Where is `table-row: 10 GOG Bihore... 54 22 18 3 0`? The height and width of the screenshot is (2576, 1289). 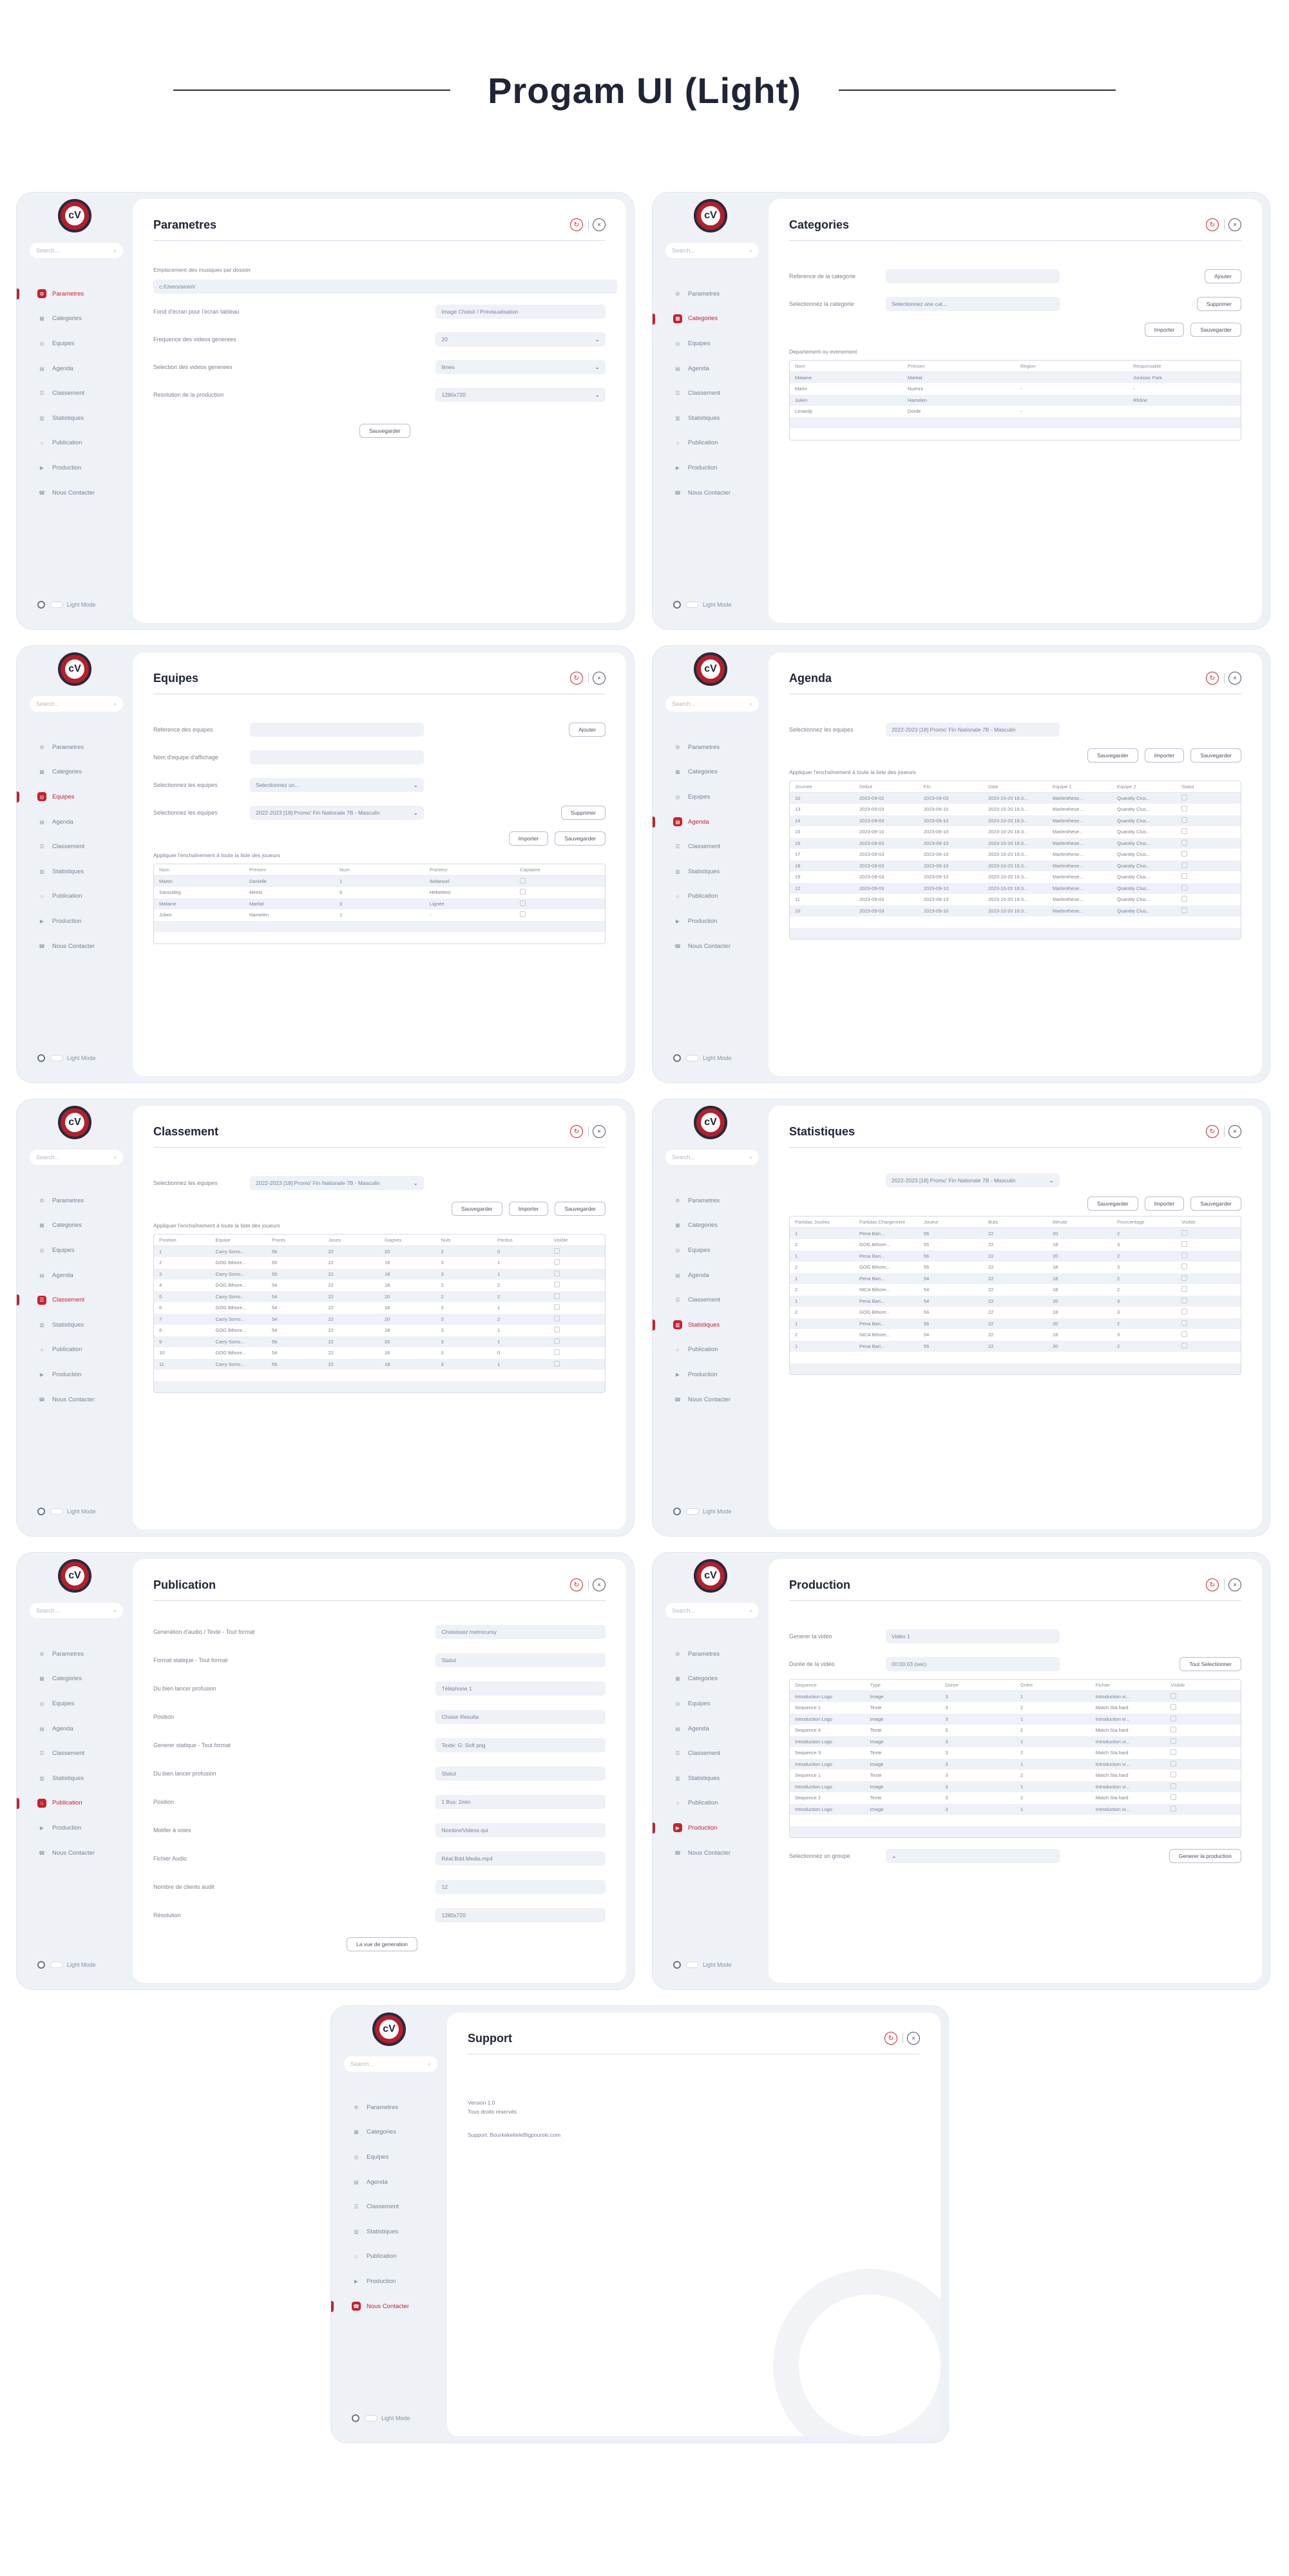 table-row: 10 GOG Bihore... 54 22 18 3 0 is located at coordinates (379, 1353).